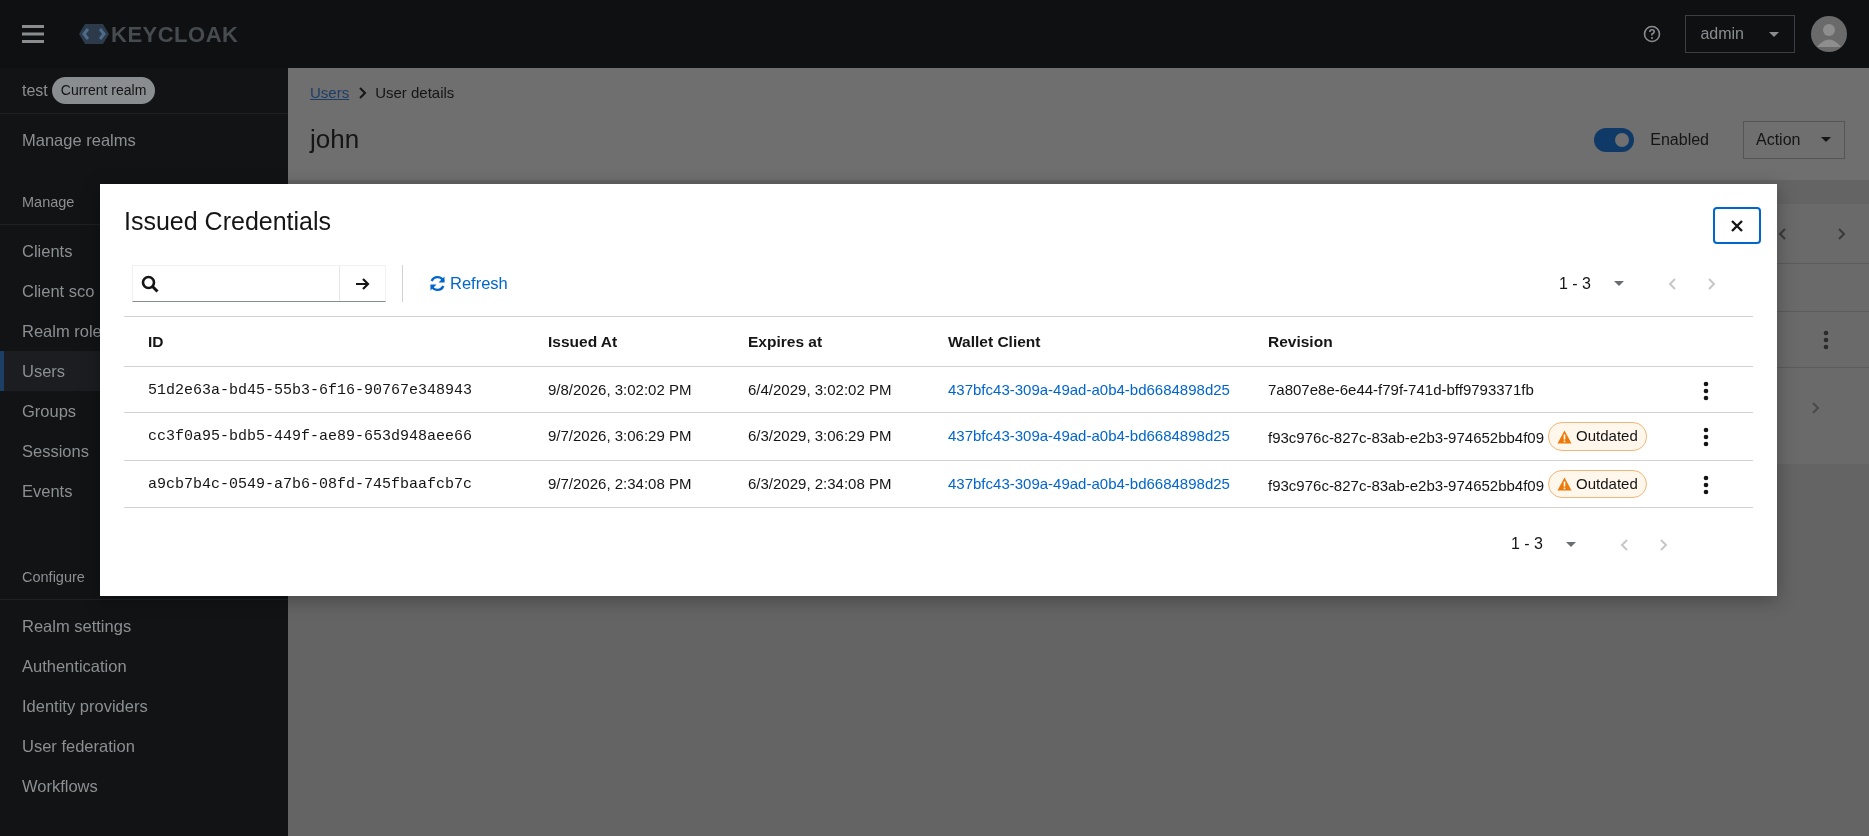  I want to click on nav-item: Workflows, so click(144, 785).